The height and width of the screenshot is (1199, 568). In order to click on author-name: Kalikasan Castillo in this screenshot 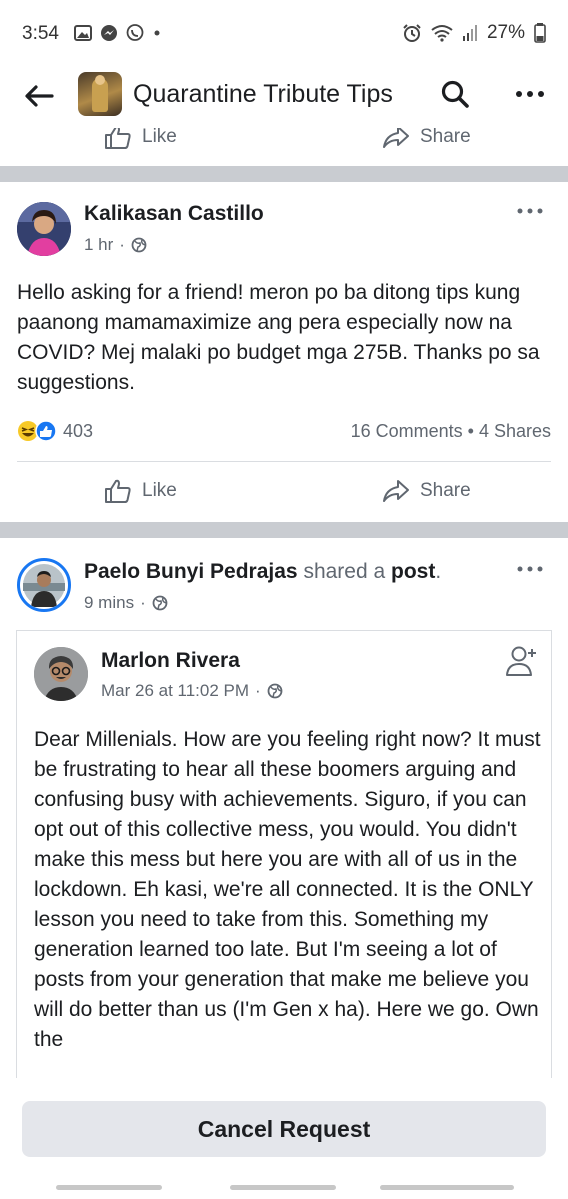, I will do `click(174, 214)`.